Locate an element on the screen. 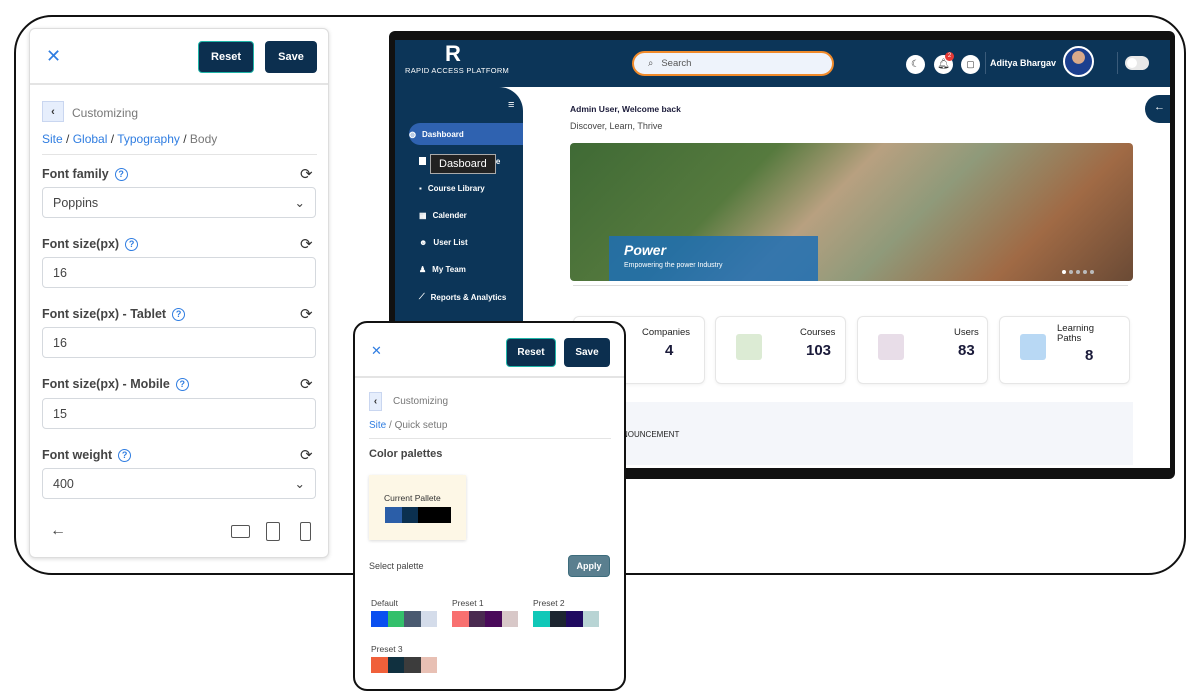 The image size is (1200, 700). hero-banner: Power Empowering the power Industry is located at coordinates (851, 212).